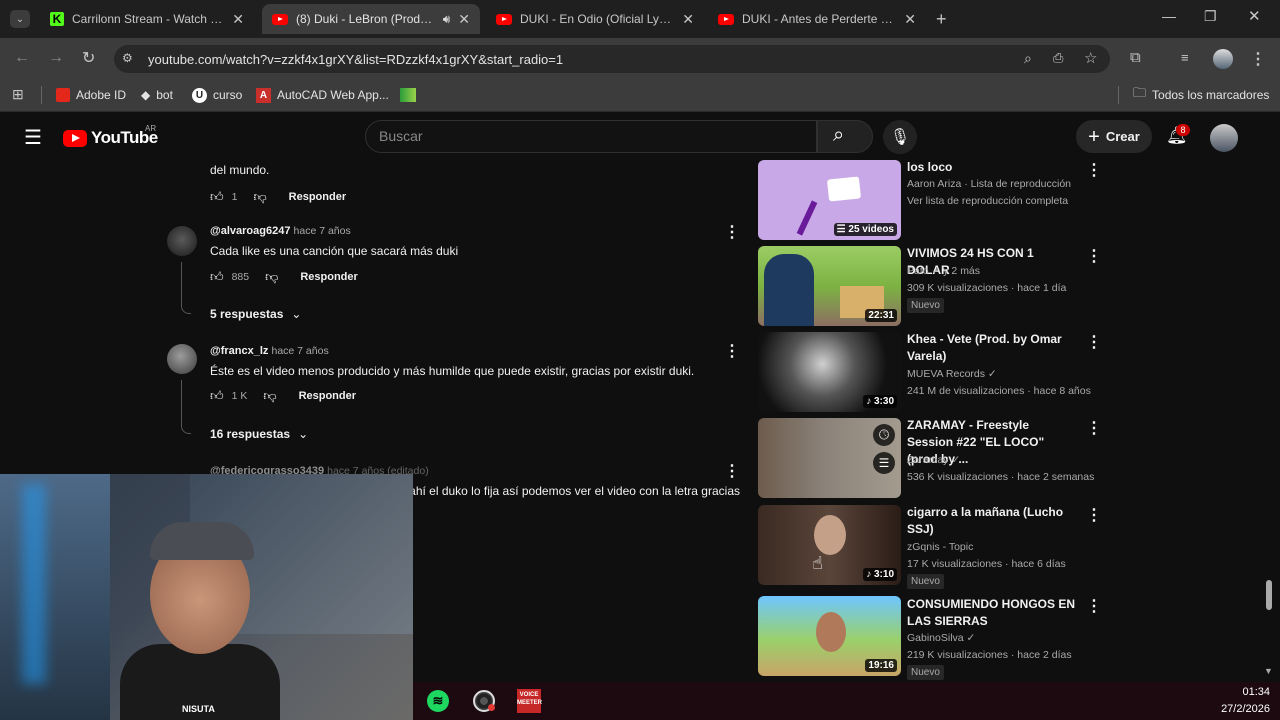 The height and width of the screenshot is (720, 1280). I want to click on microphone-icon: 🎙︎, so click(900, 137).